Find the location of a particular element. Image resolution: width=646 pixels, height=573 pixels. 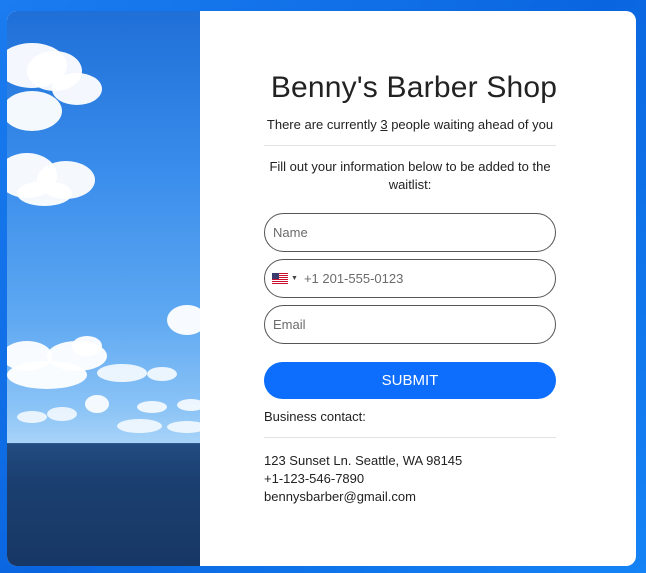

queue-status-suffix: people waiting ahead of you is located at coordinates (470, 124).